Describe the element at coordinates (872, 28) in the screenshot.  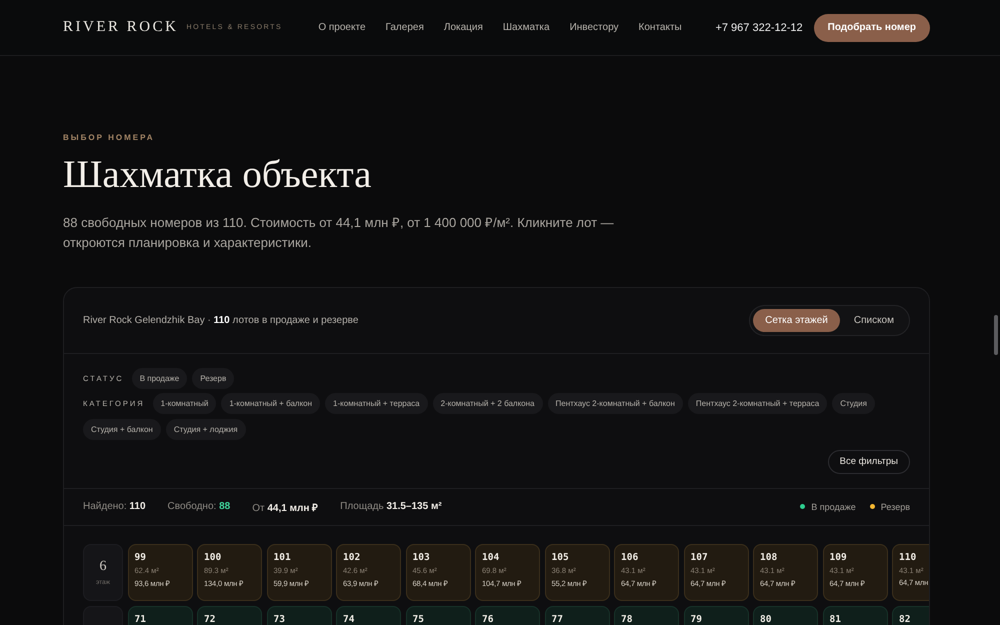
I see `cta-button: Подобрать номер` at that location.